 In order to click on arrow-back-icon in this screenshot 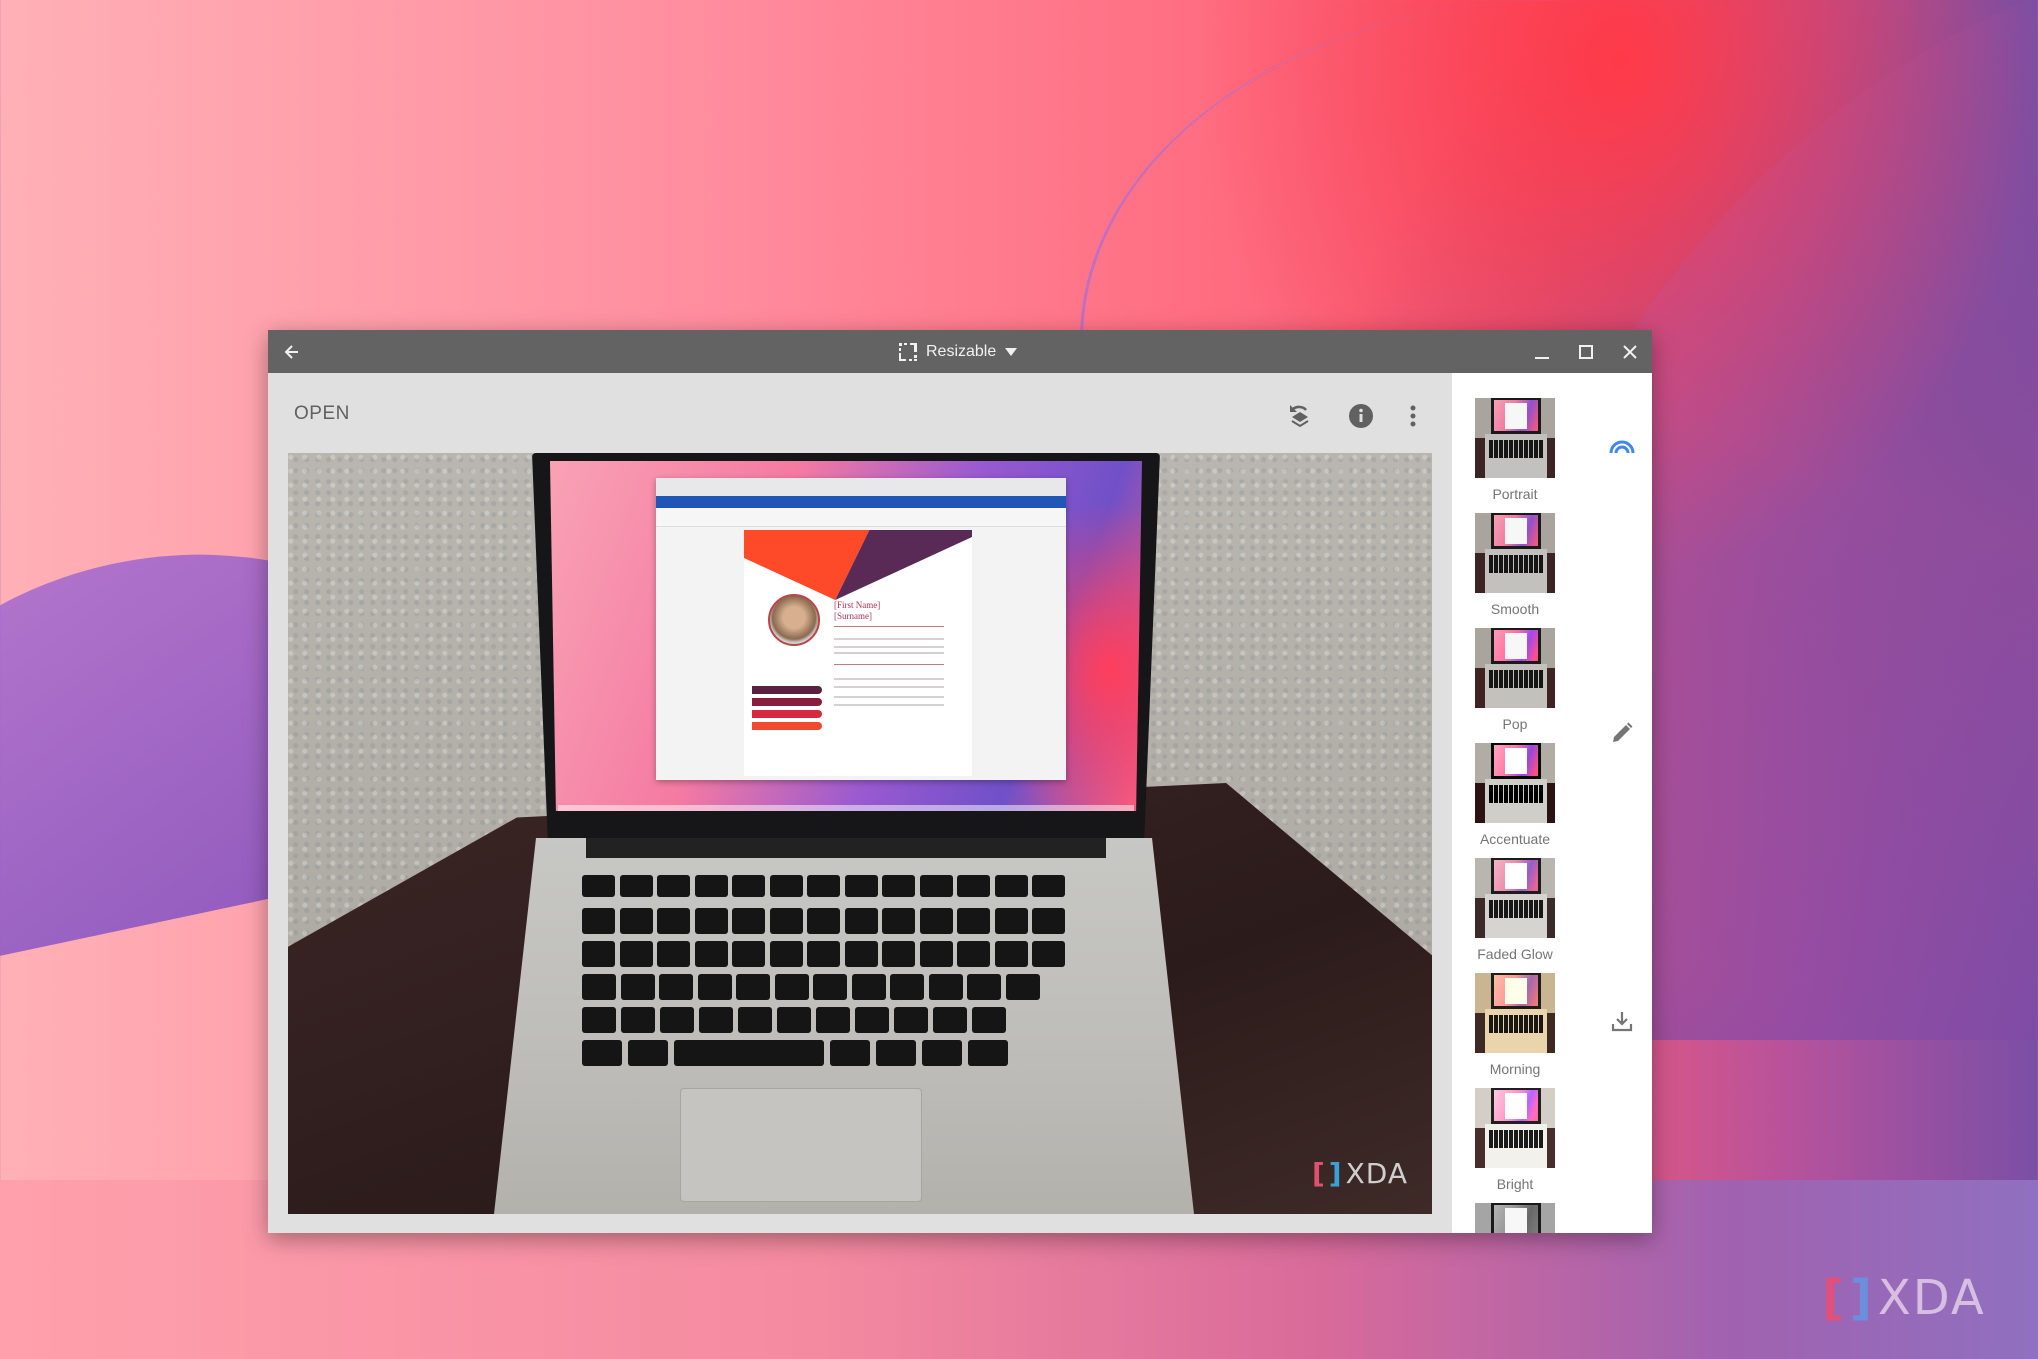, I will do `click(291, 352)`.